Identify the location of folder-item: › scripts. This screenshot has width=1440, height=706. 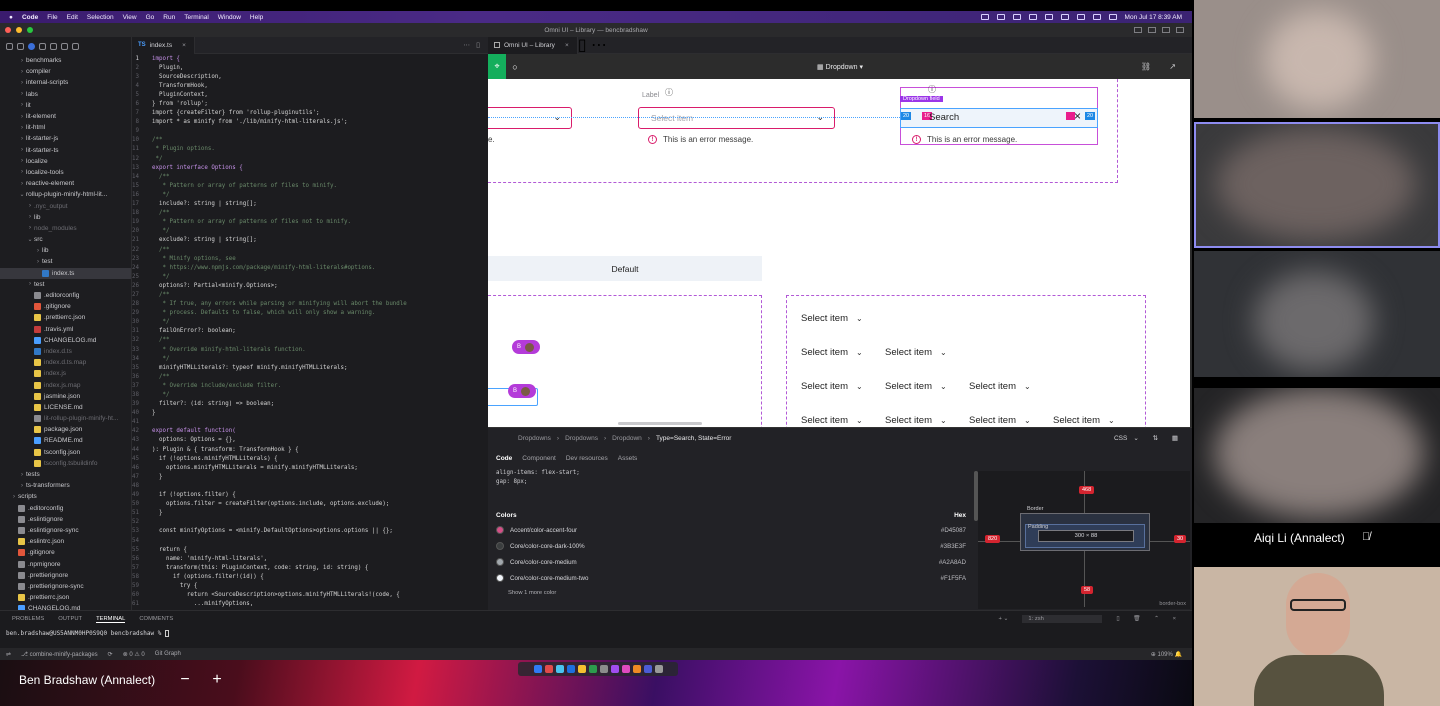
(65, 496).